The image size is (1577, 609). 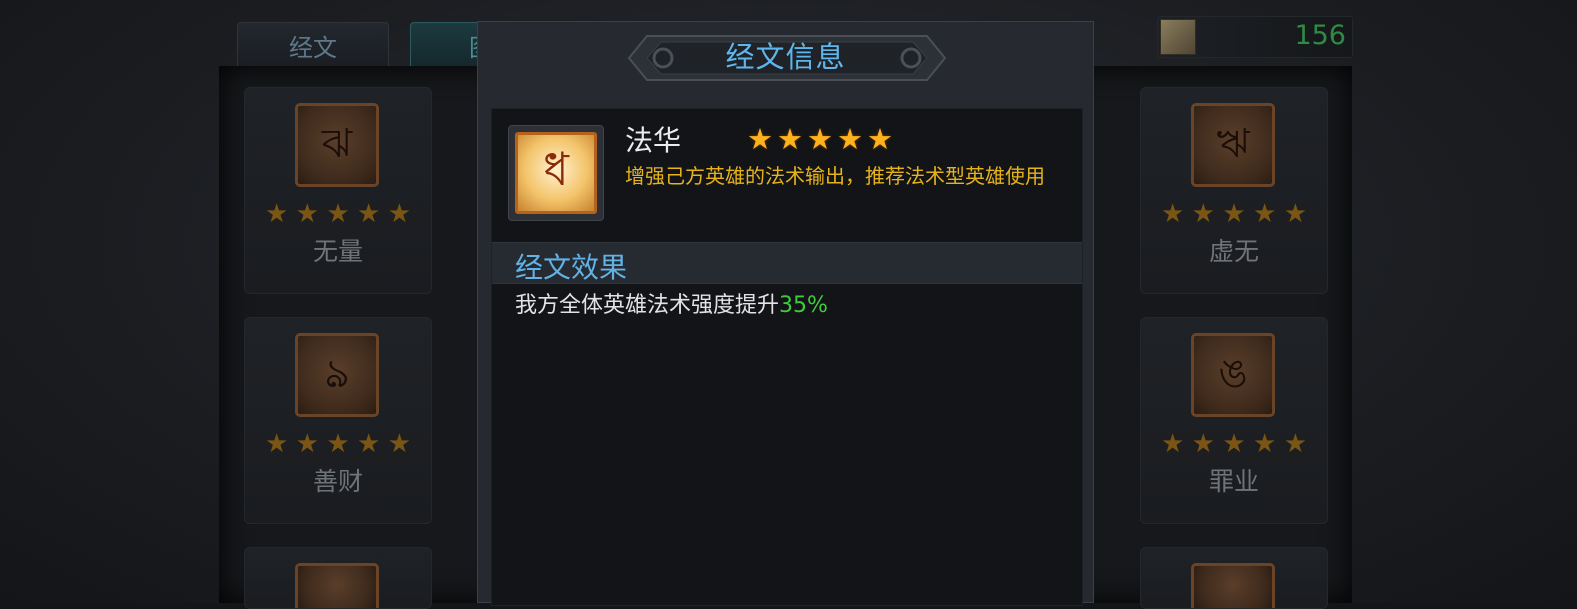 I want to click on scroll-icon, so click(x=1178, y=37).